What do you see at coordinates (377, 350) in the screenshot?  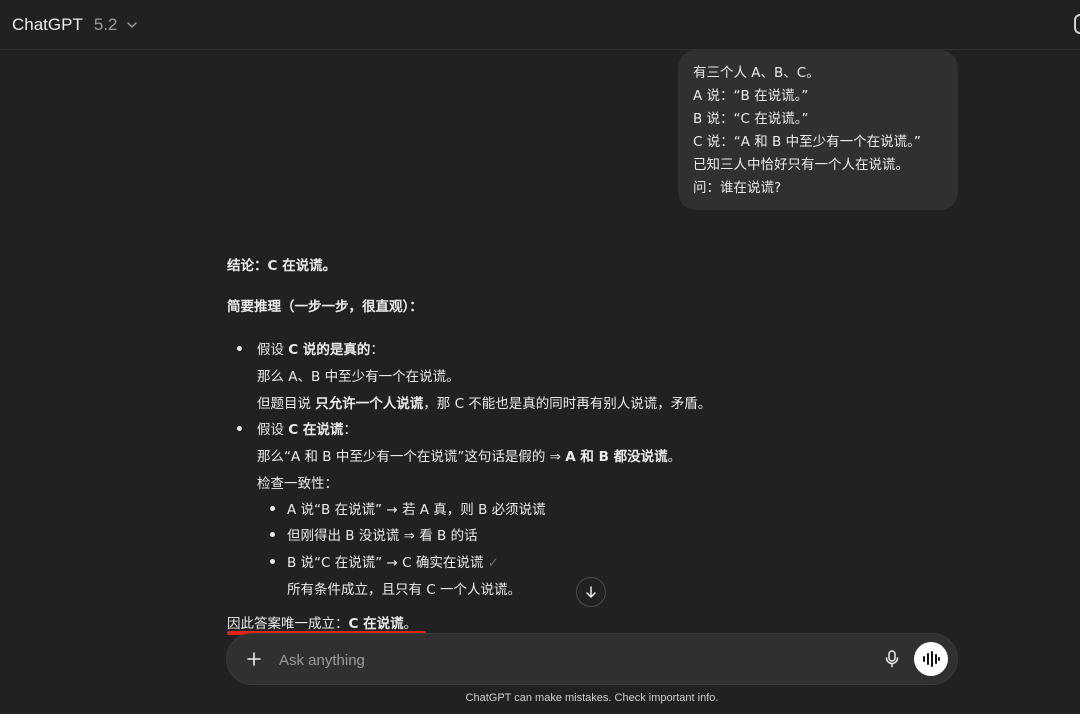 I see `case-1-tail: ：` at bounding box center [377, 350].